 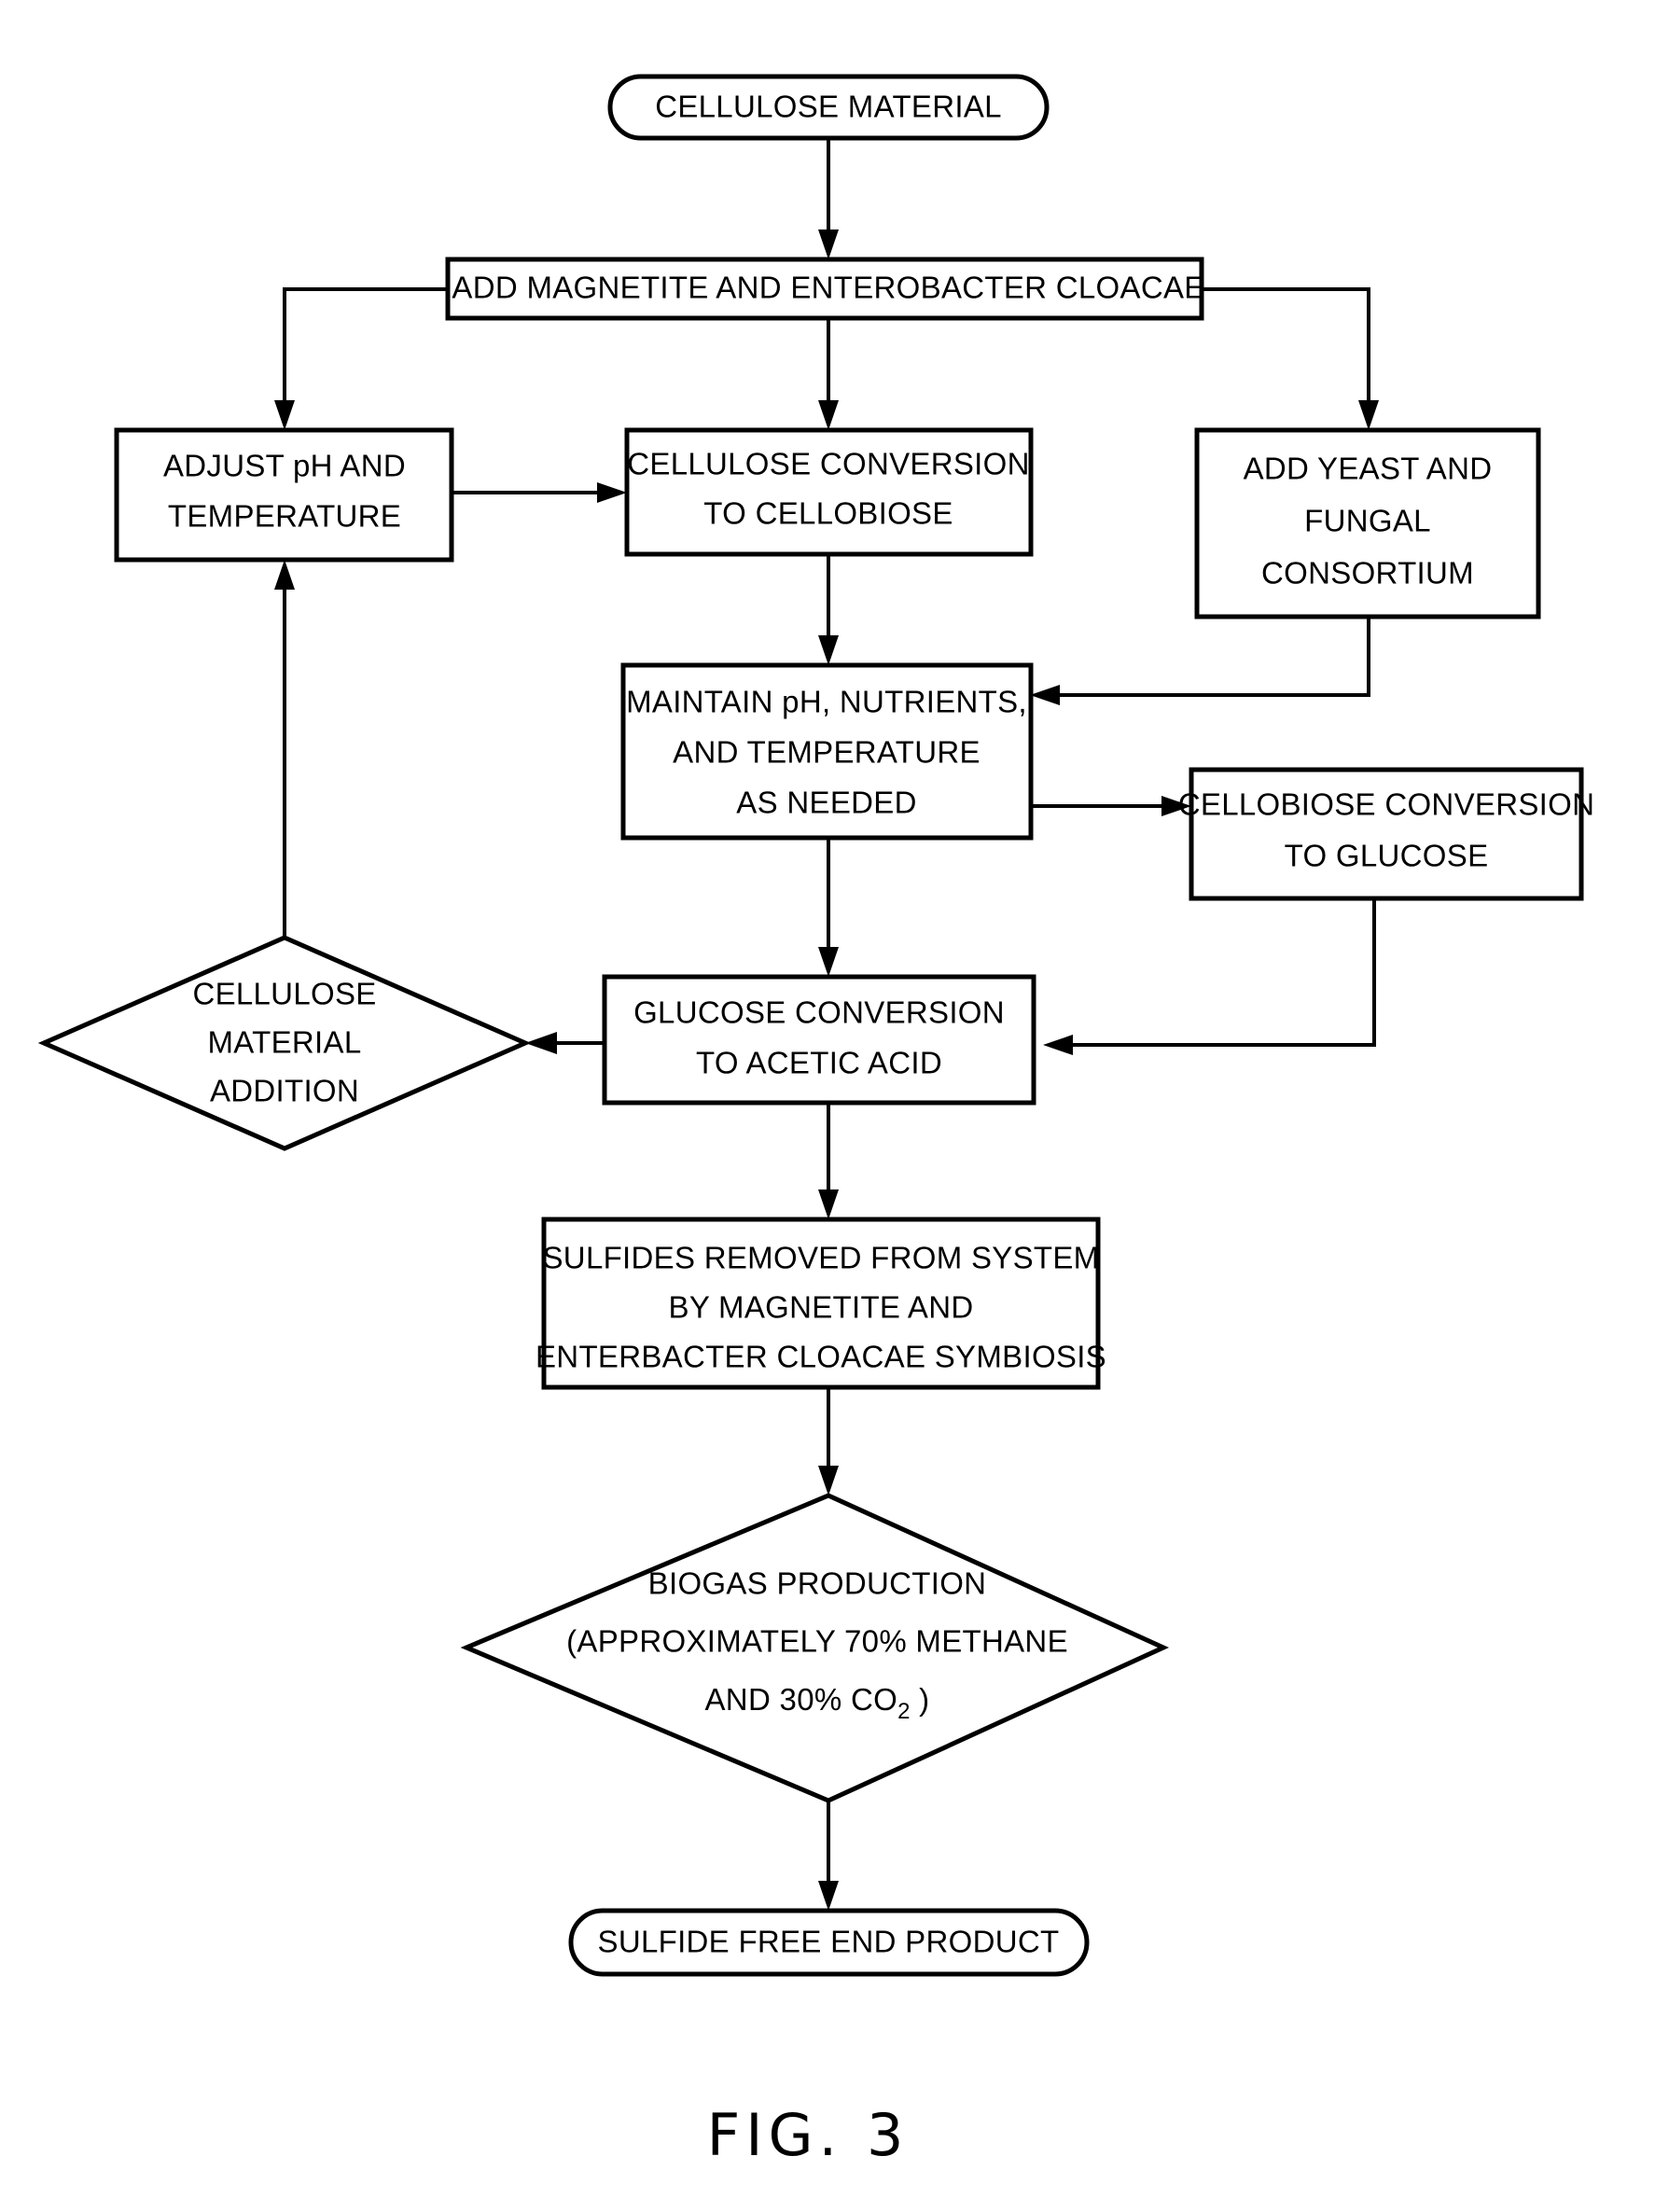 I want to click on node-add-yeast-label-line2: FUNGAL, so click(x=1367, y=521).